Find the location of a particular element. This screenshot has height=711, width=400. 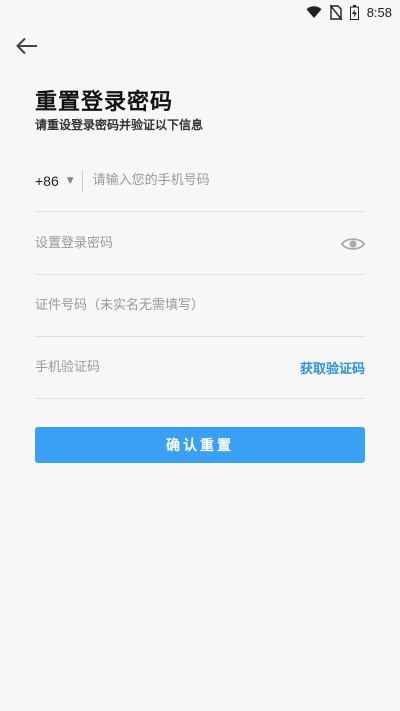

battery-charging-icon is located at coordinates (354, 12).